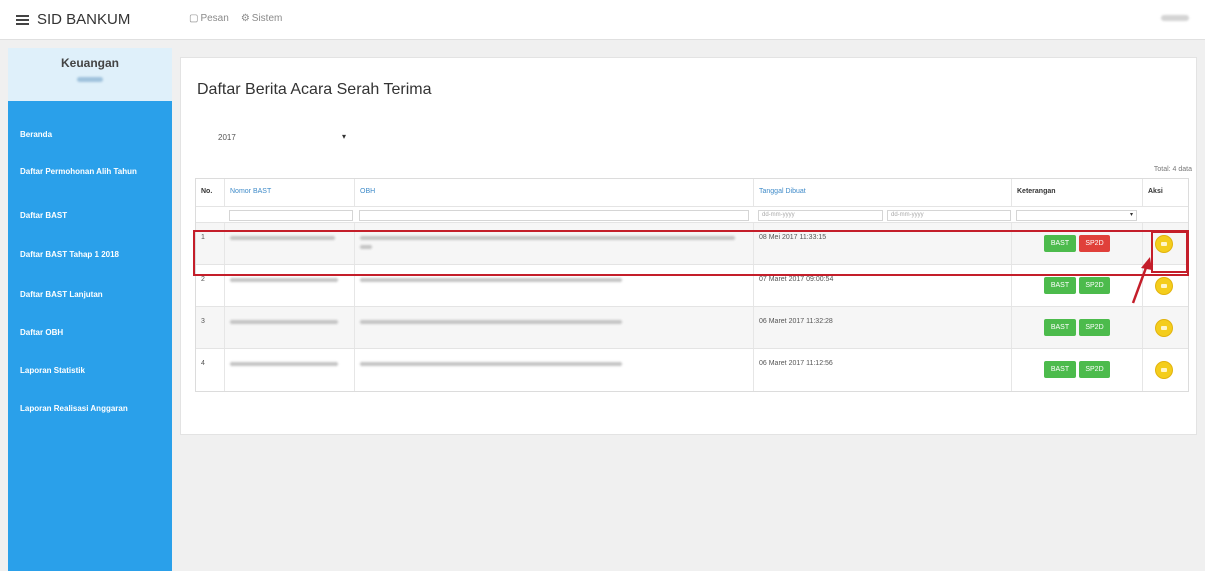 This screenshot has height=571, width=1205. What do you see at coordinates (291, 215) in the screenshot?
I see `filter-nomor-bast` at bounding box center [291, 215].